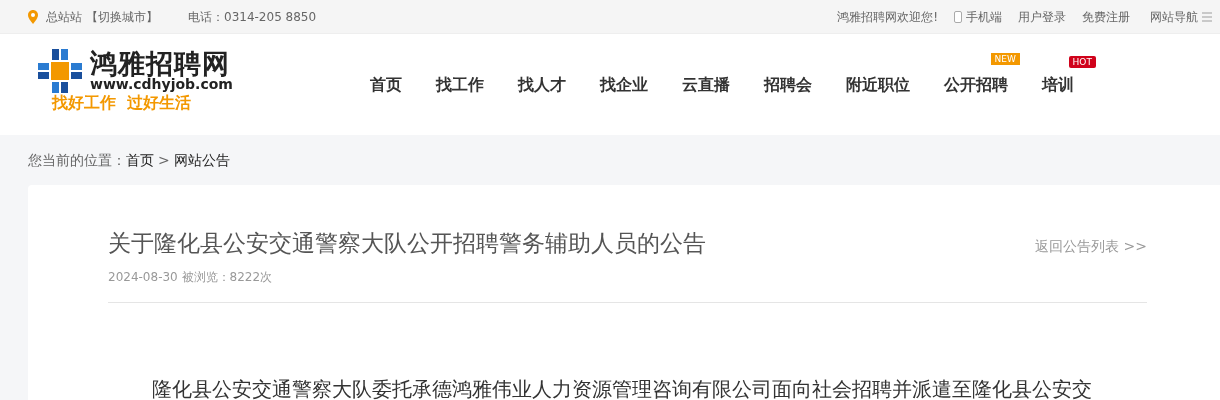 This screenshot has height=400, width=1220. Describe the element at coordinates (1057, 84) in the screenshot. I see `nav-link: 培训` at that location.